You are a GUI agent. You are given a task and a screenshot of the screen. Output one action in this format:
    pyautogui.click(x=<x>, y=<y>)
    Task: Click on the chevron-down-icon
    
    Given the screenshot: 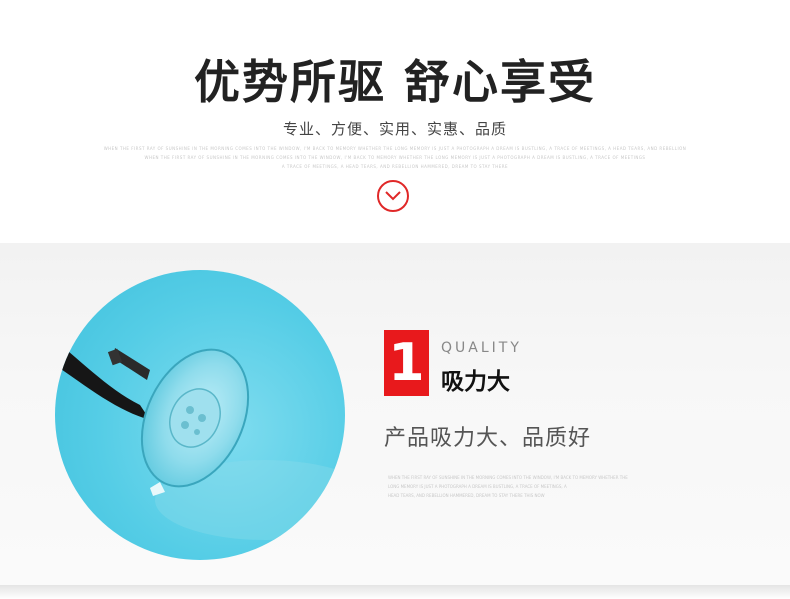 What is the action you would take?
    pyautogui.click(x=393, y=196)
    